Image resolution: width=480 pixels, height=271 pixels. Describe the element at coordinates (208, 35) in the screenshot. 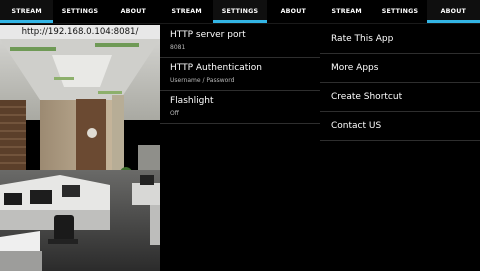

I see `setting-title: HTTP server port` at that location.